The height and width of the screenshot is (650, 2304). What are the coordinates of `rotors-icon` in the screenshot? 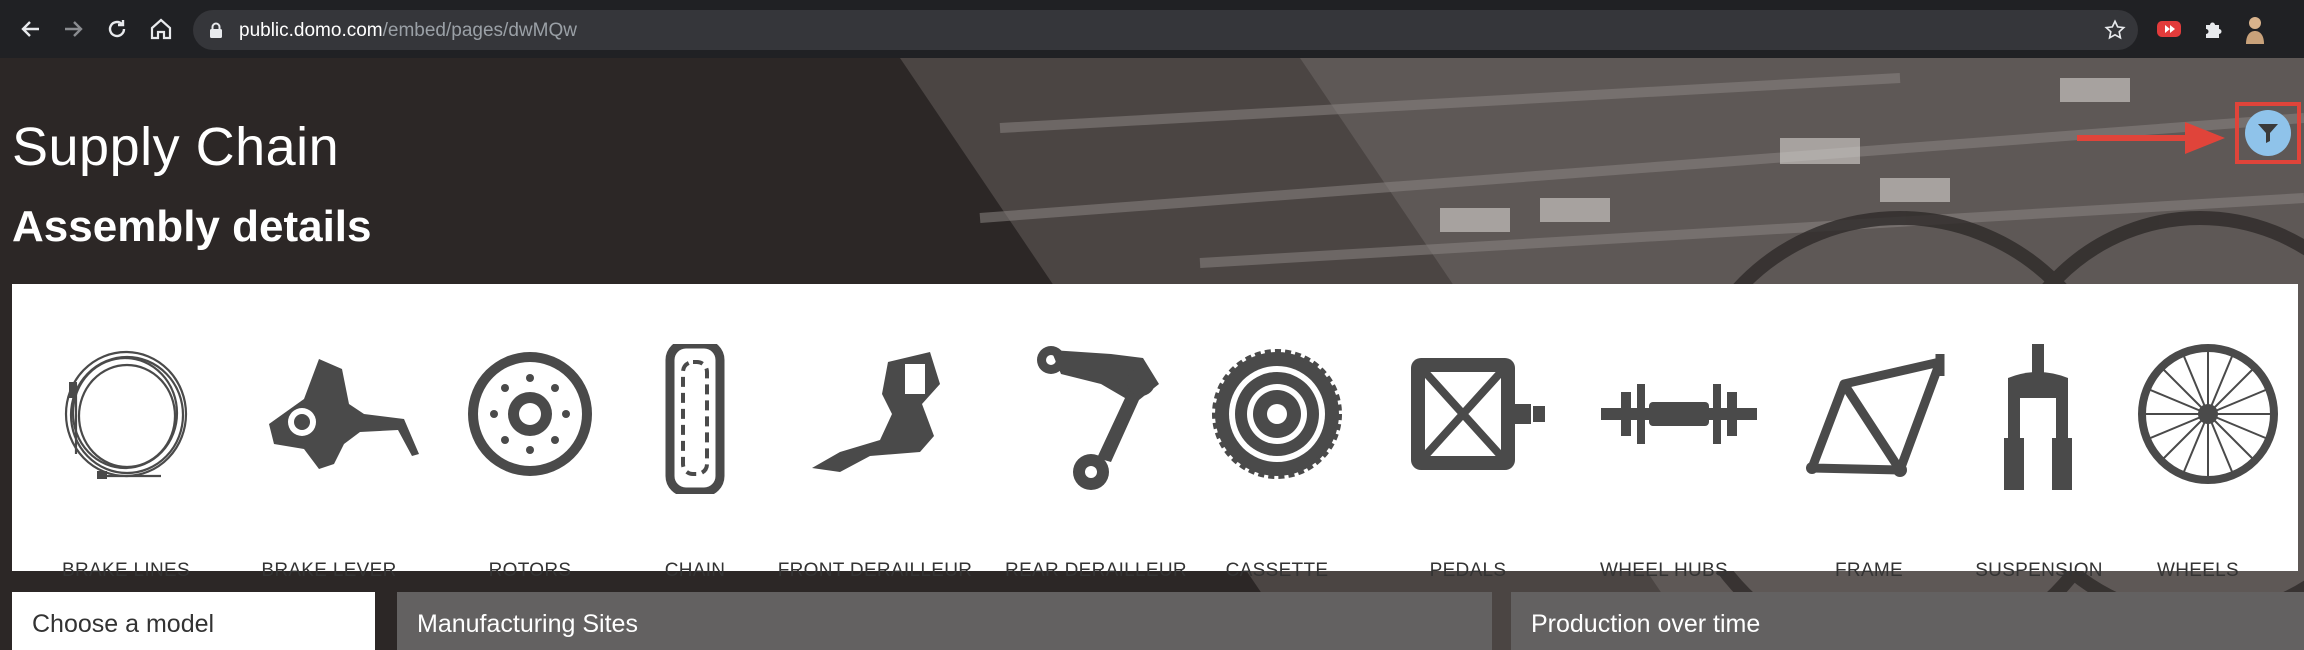 It's located at (530, 414).